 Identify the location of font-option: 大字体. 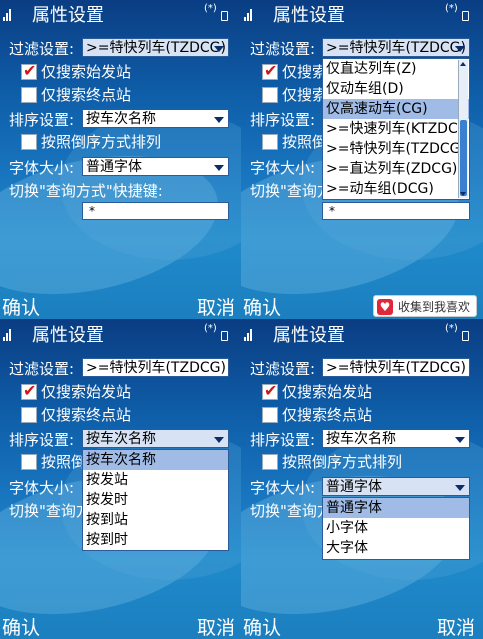
(396, 548).